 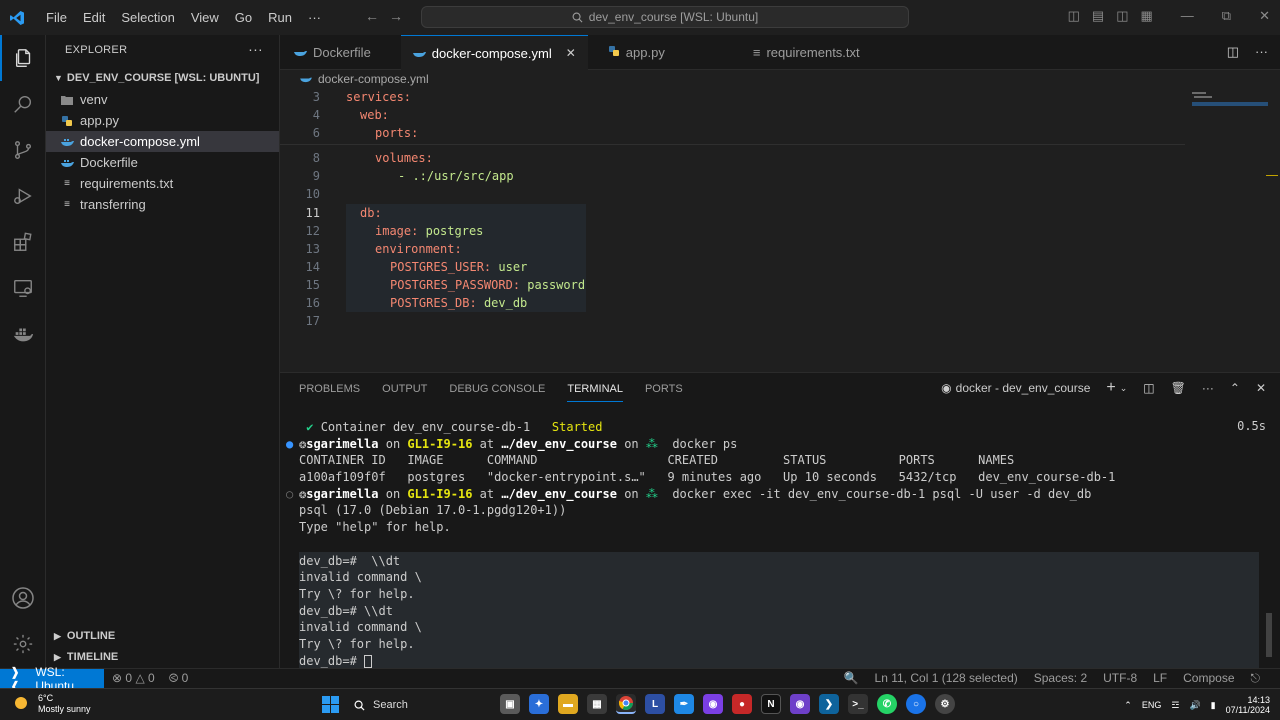 What do you see at coordinates (571, 53) in the screenshot?
I see `close-icon: ✕` at bounding box center [571, 53].